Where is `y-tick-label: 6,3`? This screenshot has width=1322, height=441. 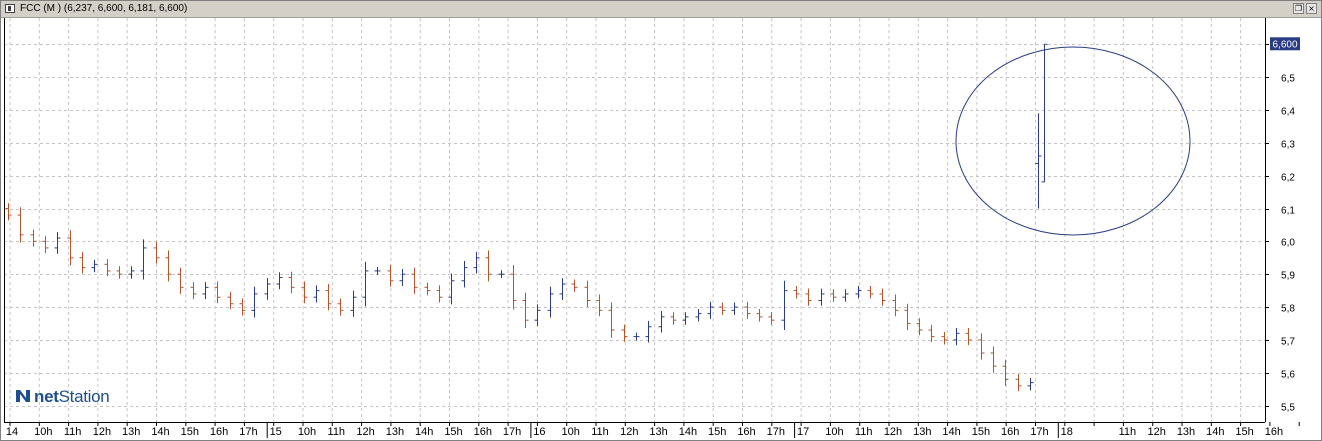
y-tick-label: 6,3 is located at coordinates (1288, 145).